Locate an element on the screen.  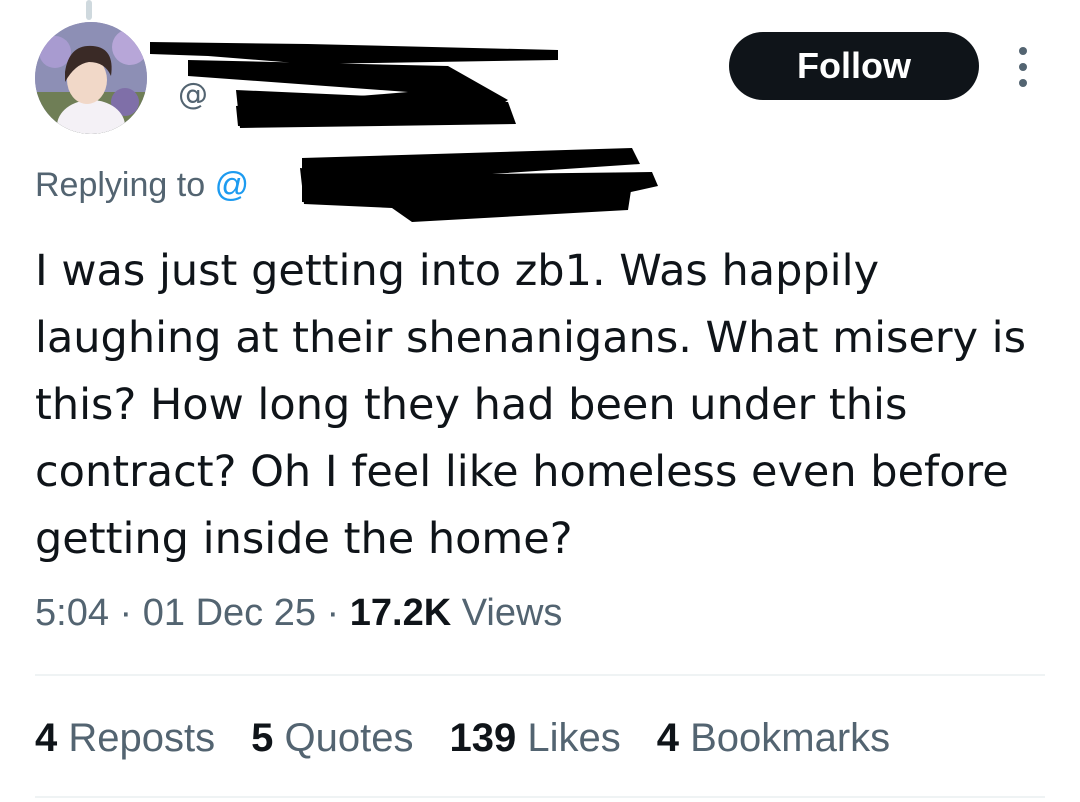
tweet-date: 01 Dec 25 is located at coordinates (229, 613).